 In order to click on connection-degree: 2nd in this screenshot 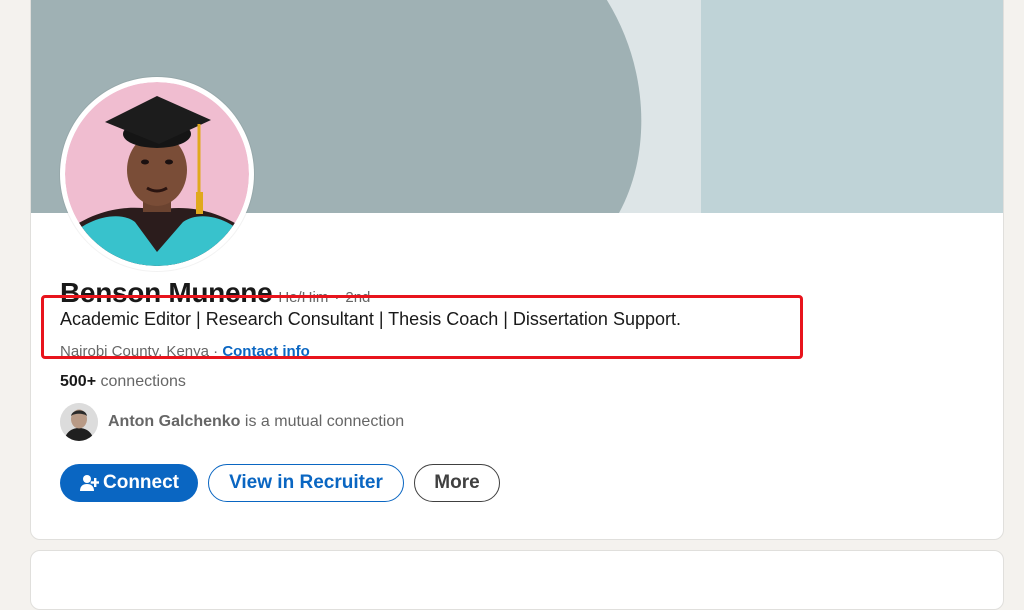, I will do `click(358, 297)`.